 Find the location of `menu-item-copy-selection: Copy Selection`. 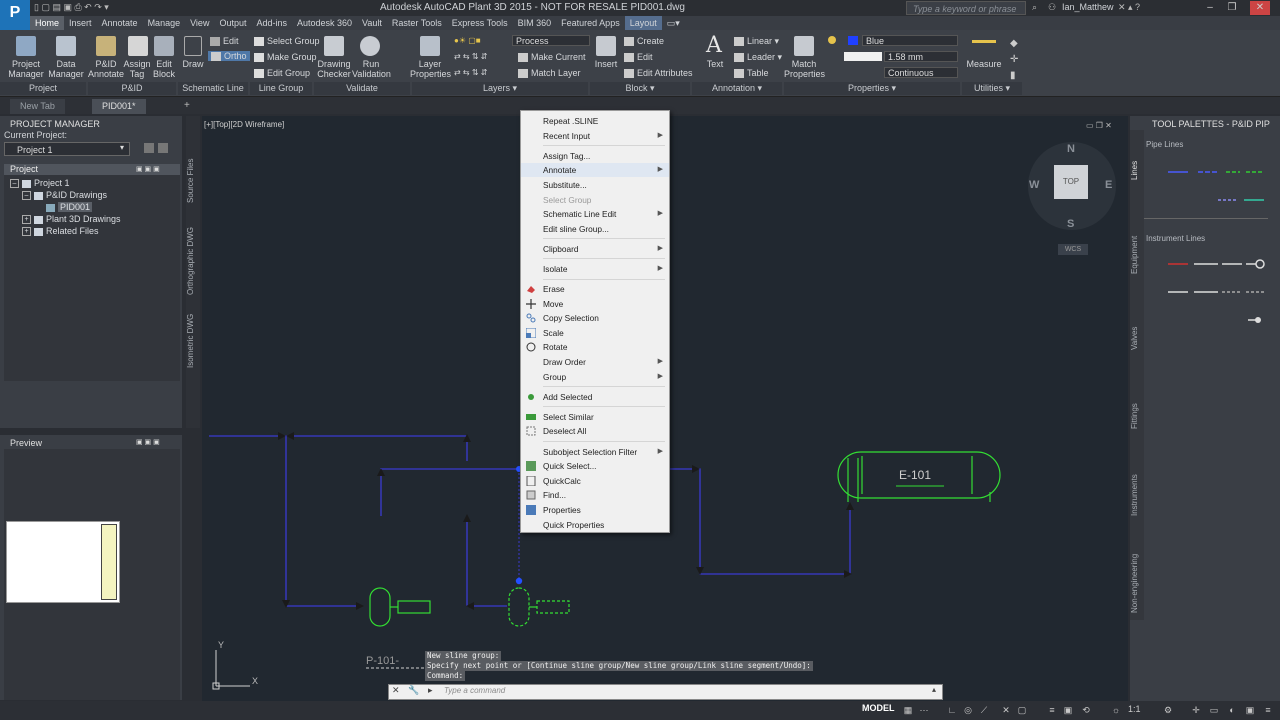

menu-item-copy-selection: Copy Selection is located at coordinates (595, 318).